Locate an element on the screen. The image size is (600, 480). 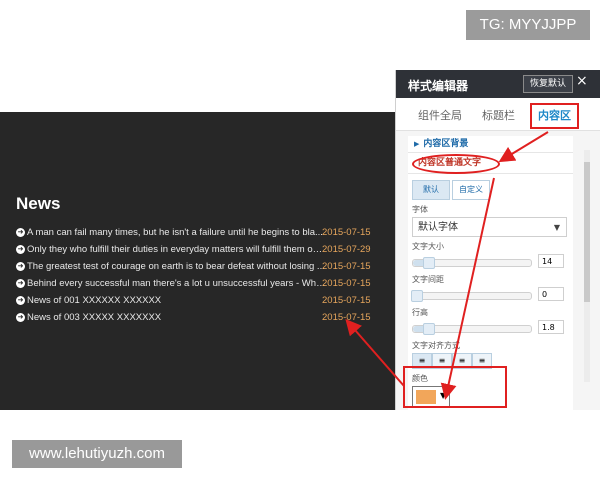
letter-spacing-slider-row: 0 is located at coordinates (490, 295).